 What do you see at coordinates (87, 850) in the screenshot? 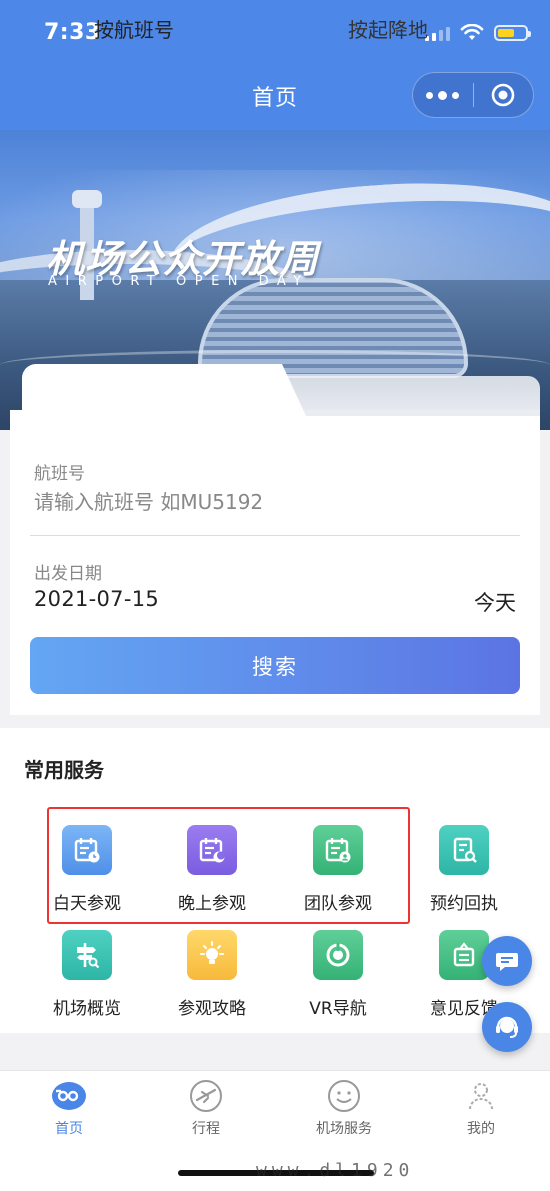
I see `calendar-day-icon` at bounding box center [87, 850].